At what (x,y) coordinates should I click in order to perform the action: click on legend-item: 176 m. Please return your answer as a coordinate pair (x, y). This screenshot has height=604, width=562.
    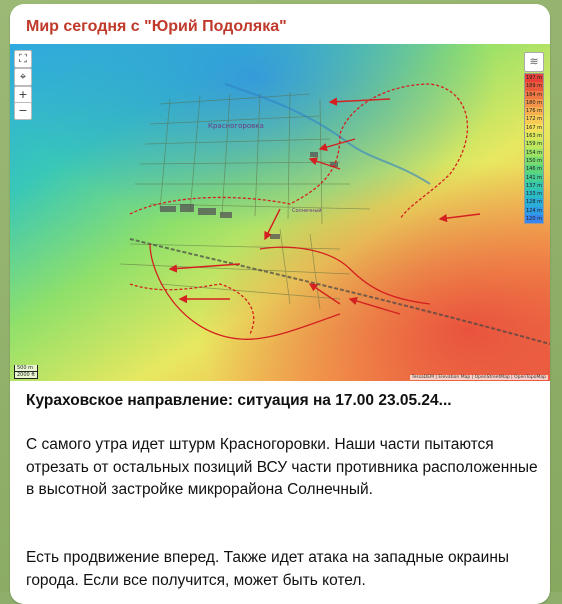
    Looking at the image, I should click on (534, 111).